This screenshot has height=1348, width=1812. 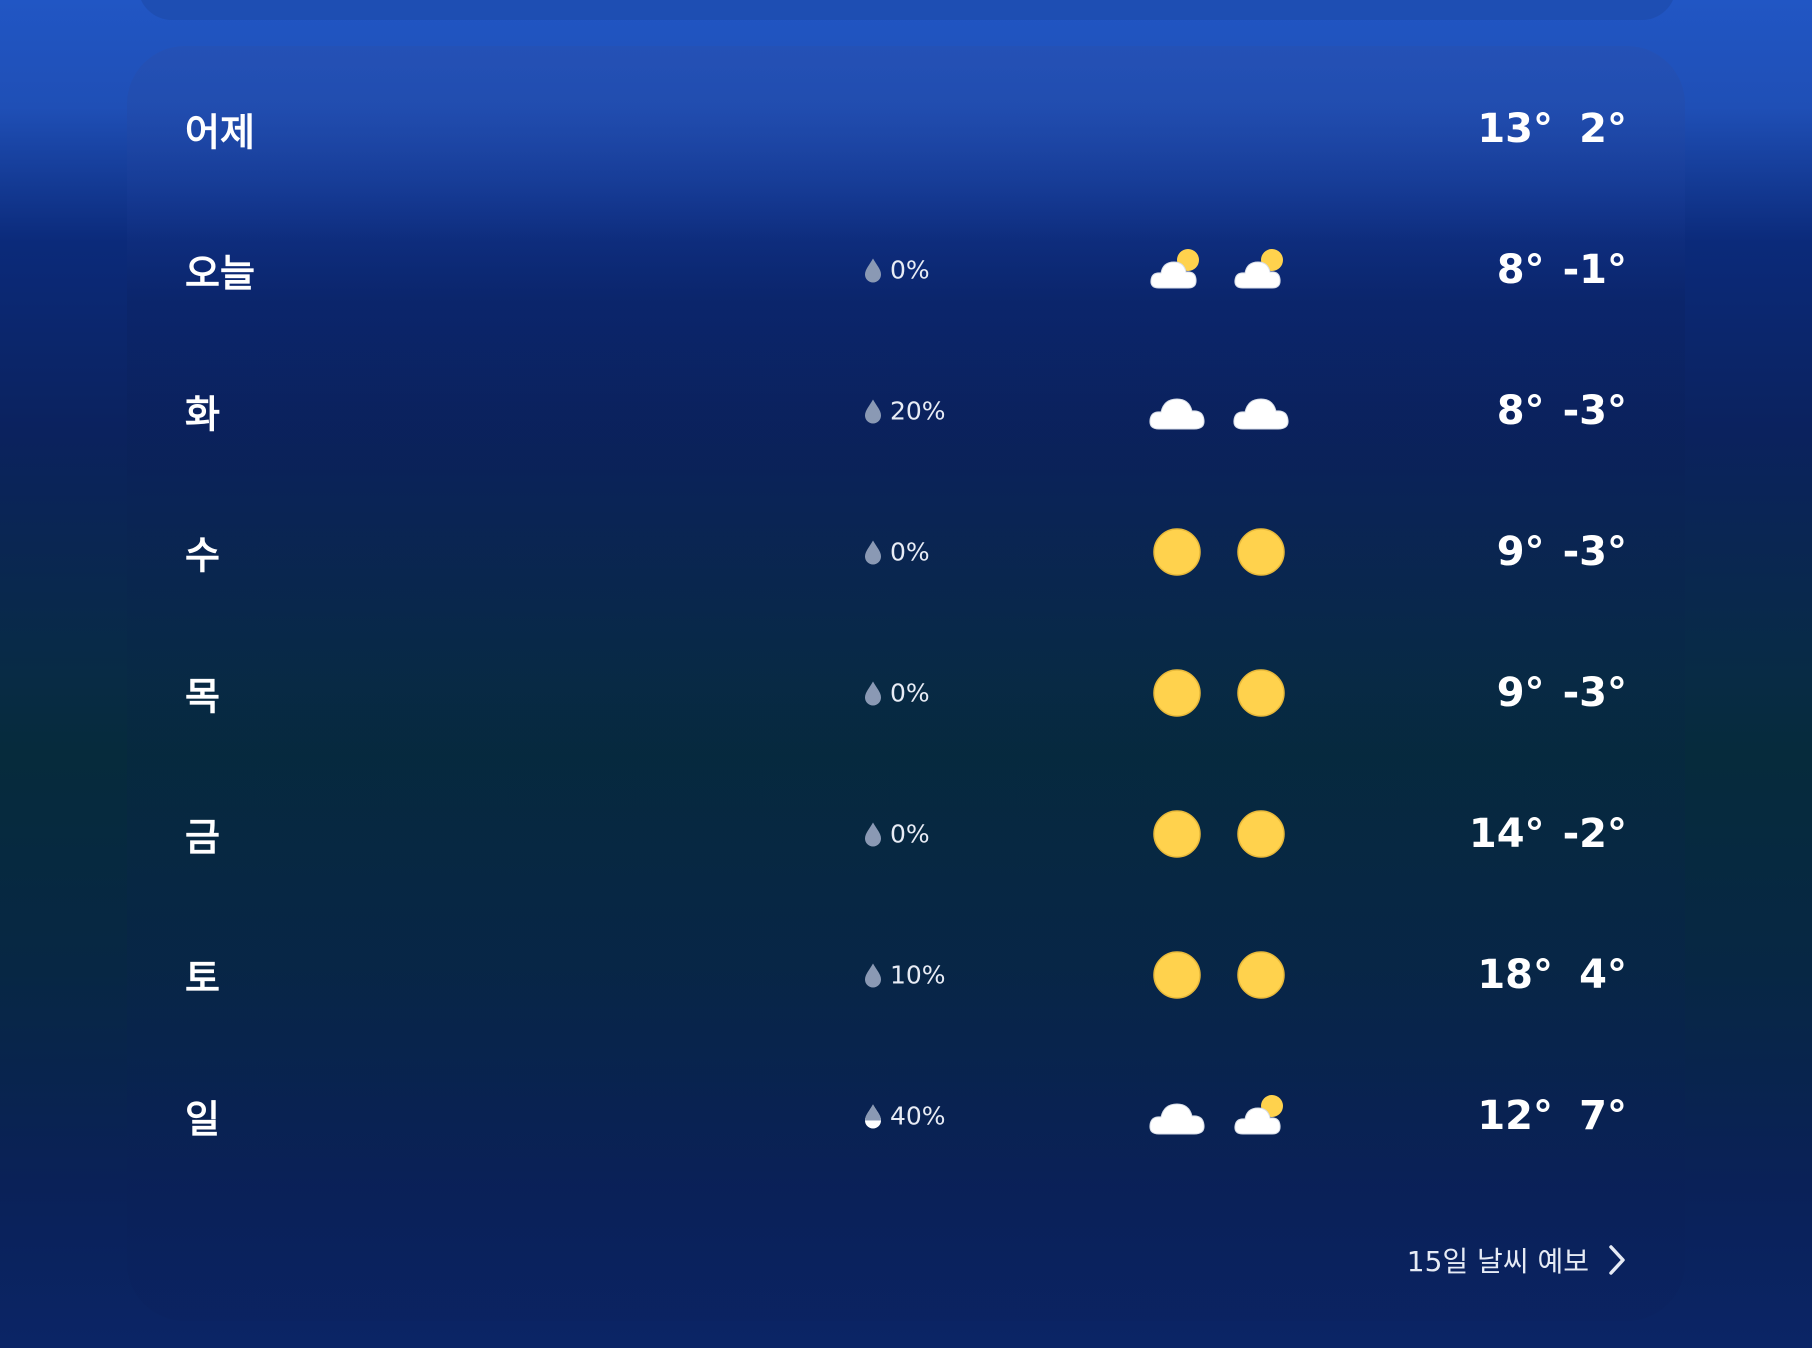 I want to click on day-label: 목, so click(x=202, y=696).